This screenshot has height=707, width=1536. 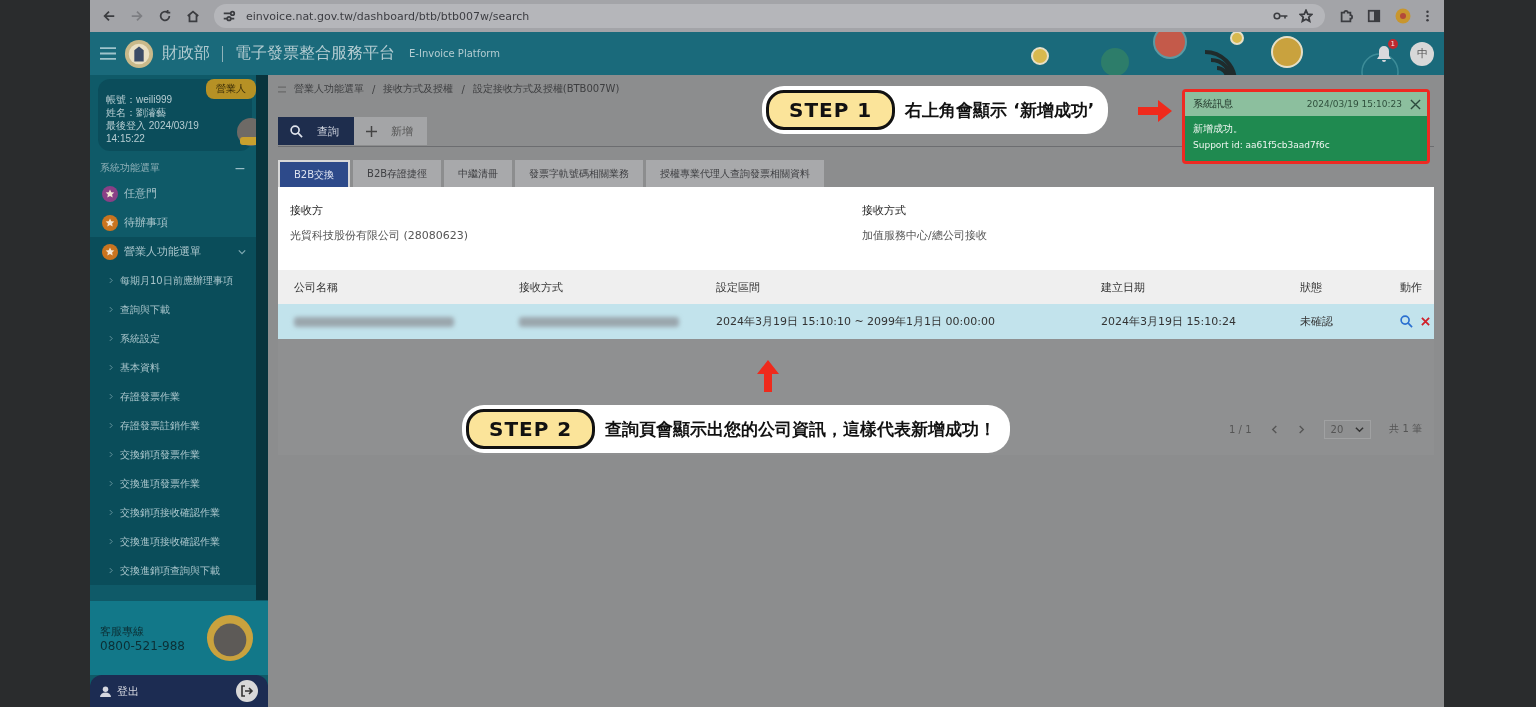 I want to click on star-icon, so click(x=1306, y=16).